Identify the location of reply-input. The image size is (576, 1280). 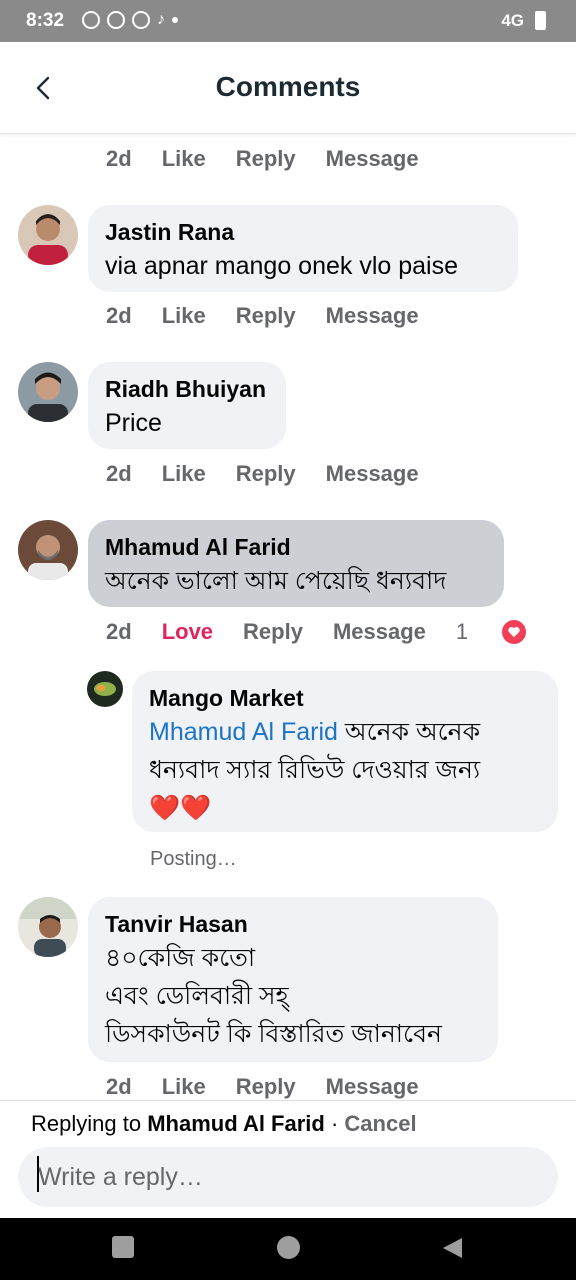
(288, 1177).